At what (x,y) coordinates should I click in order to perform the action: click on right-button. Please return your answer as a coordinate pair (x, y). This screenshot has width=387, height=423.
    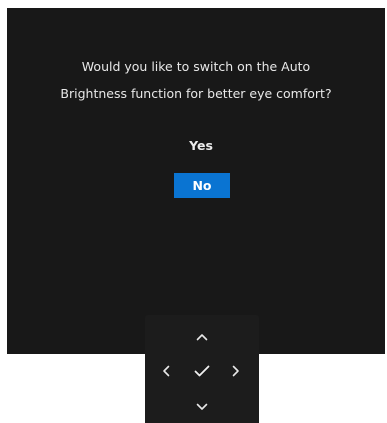
    Looking at the image, I should click on (236, 371).